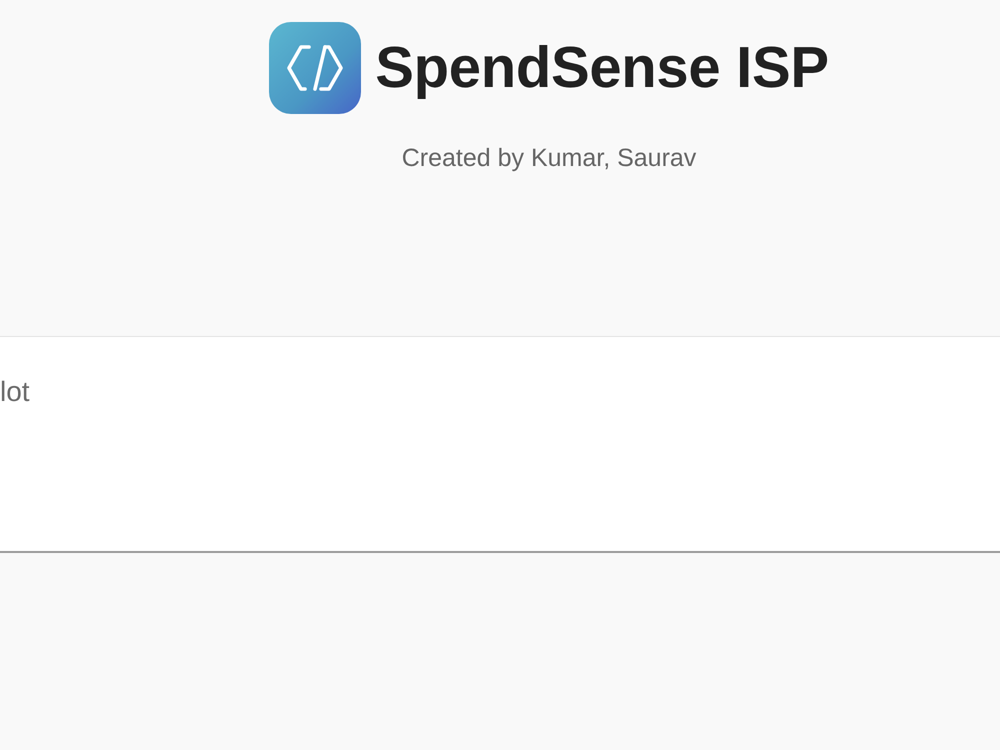  I want to click on app-title: SpendSense ISP, so click(602, 68).